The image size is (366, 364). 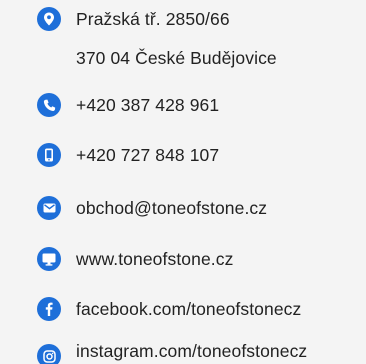 I want to click on facebook-icon, so click(x=49, y=309).